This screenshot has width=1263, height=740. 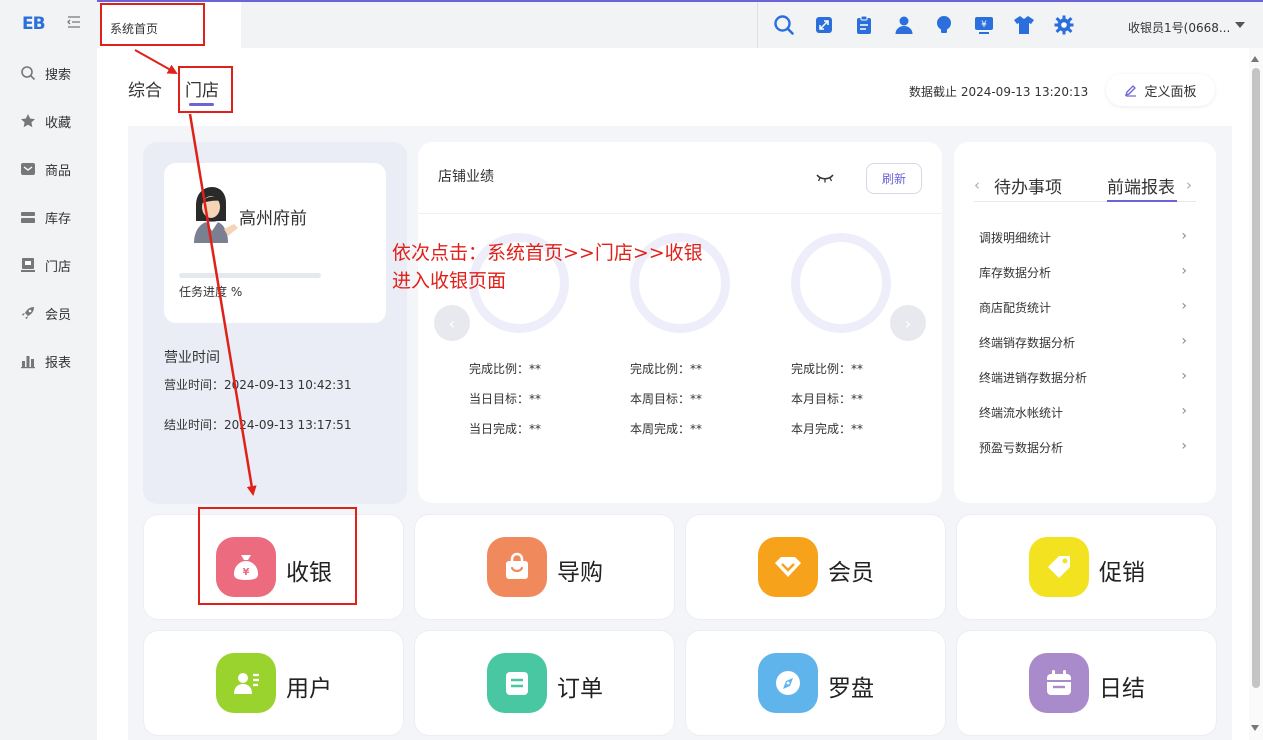 What do you see at coordinates (309, 689) in the screenshot?
I see `tile-label: 用户` at bounding box center [309, 689].